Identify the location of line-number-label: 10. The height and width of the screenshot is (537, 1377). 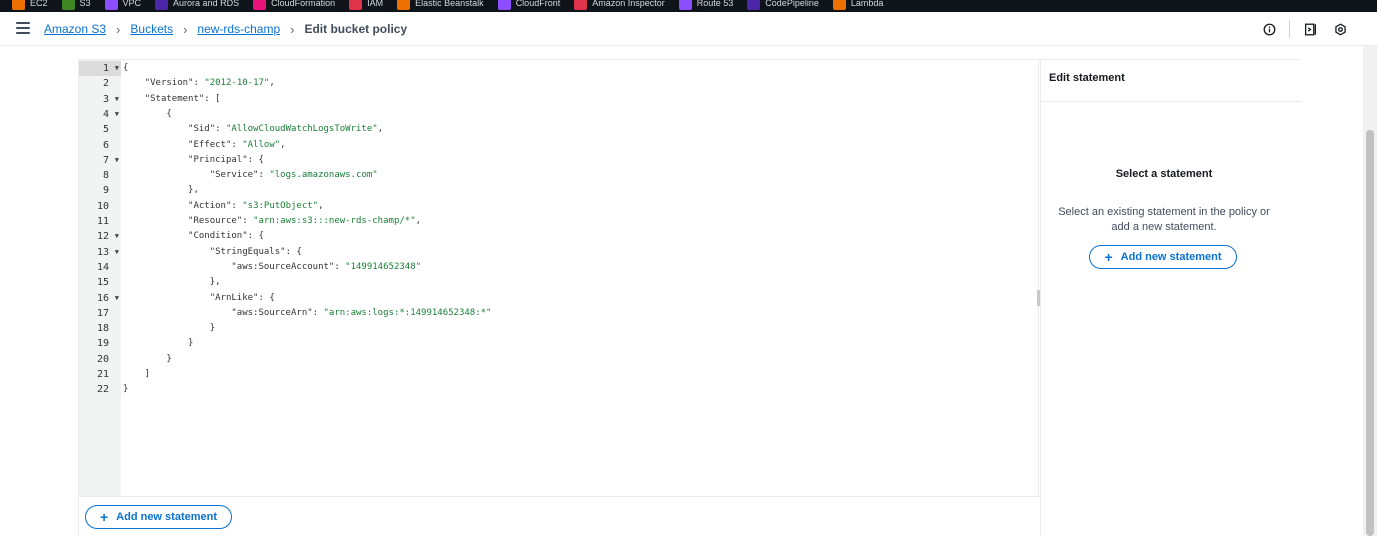
(102, 206).